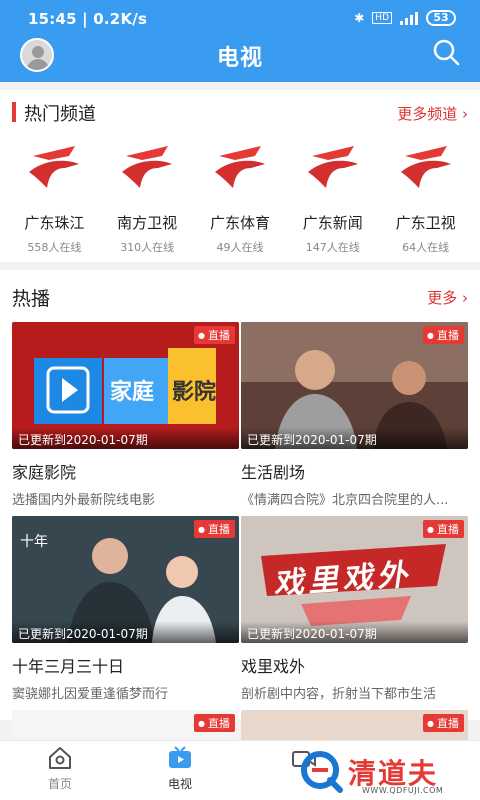  Describe the element at coordinates (147, 198) in the screenshot. I see `channel-item: 南方卫视 310人在线` at that location.